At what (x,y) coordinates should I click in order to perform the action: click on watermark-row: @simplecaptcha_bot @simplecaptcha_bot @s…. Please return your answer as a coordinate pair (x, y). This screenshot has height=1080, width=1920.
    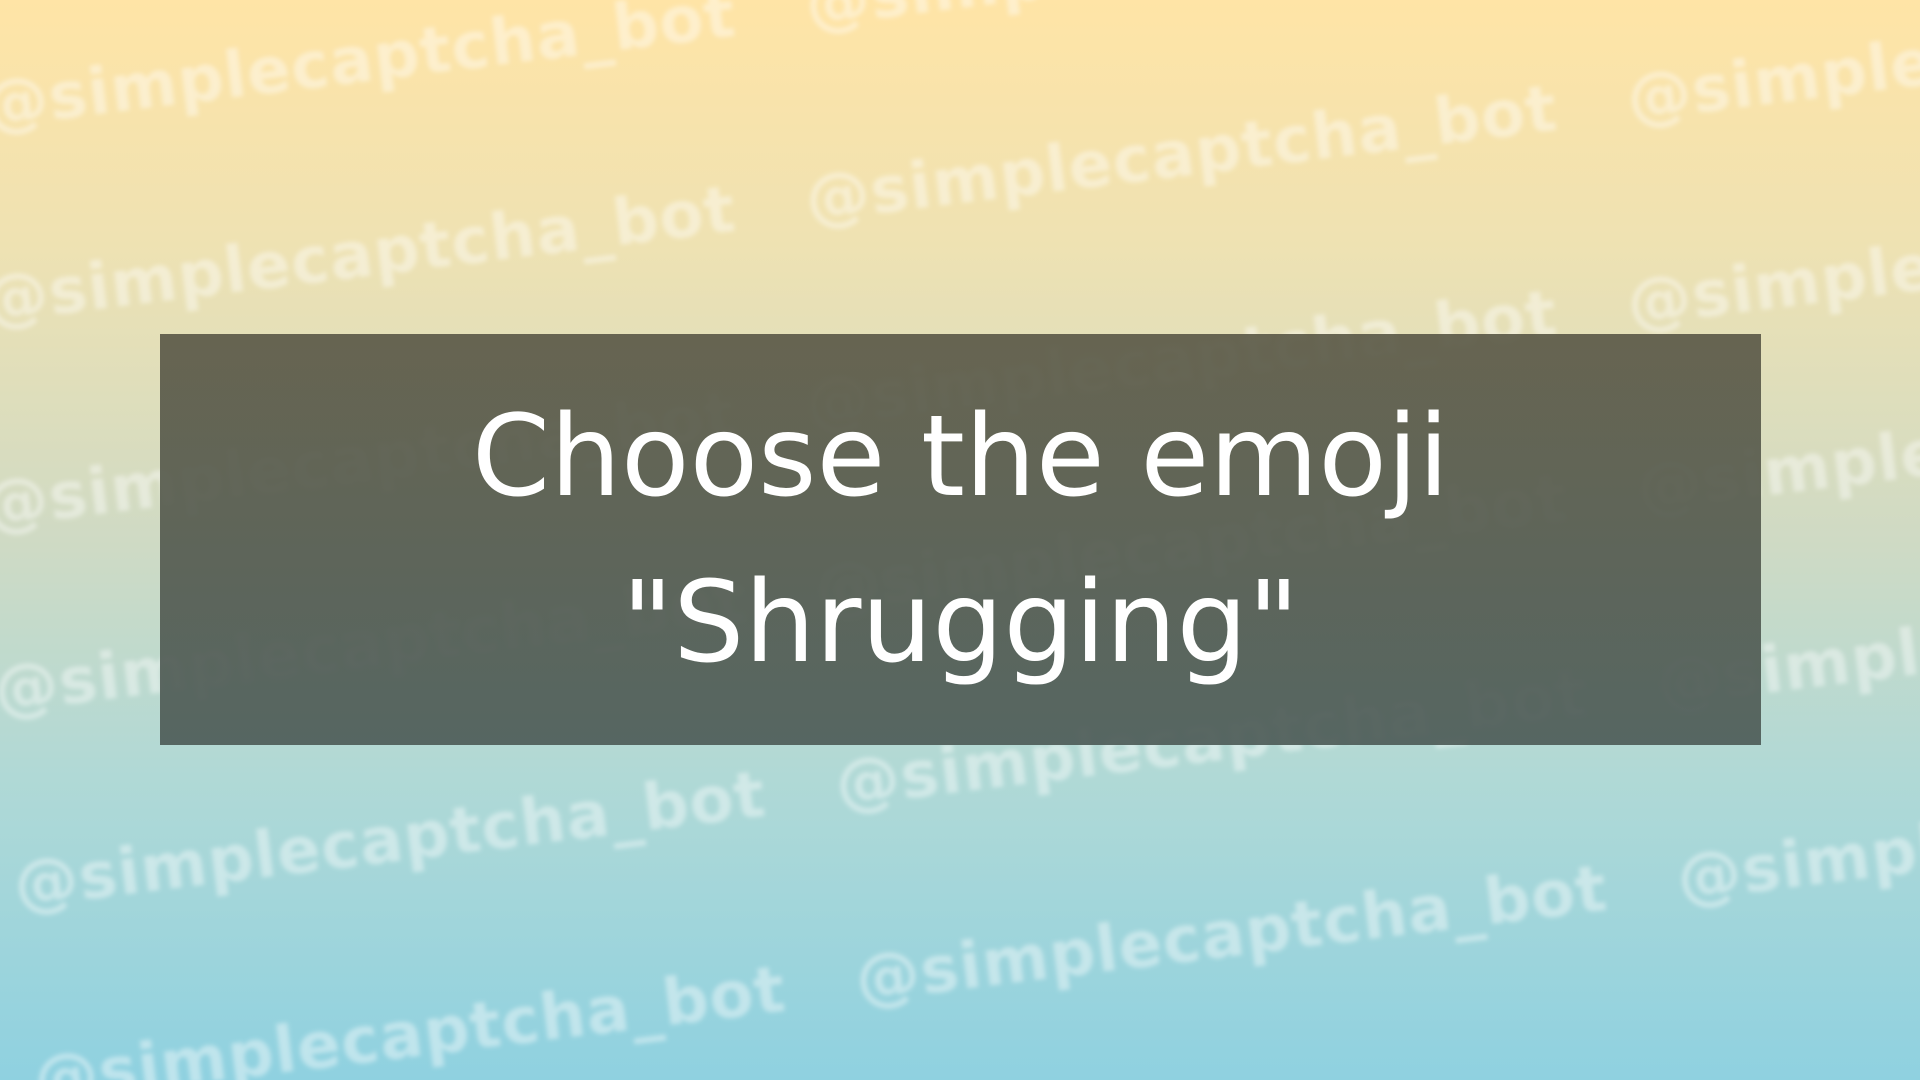
    Looking at the image, I should click on (960, 71).